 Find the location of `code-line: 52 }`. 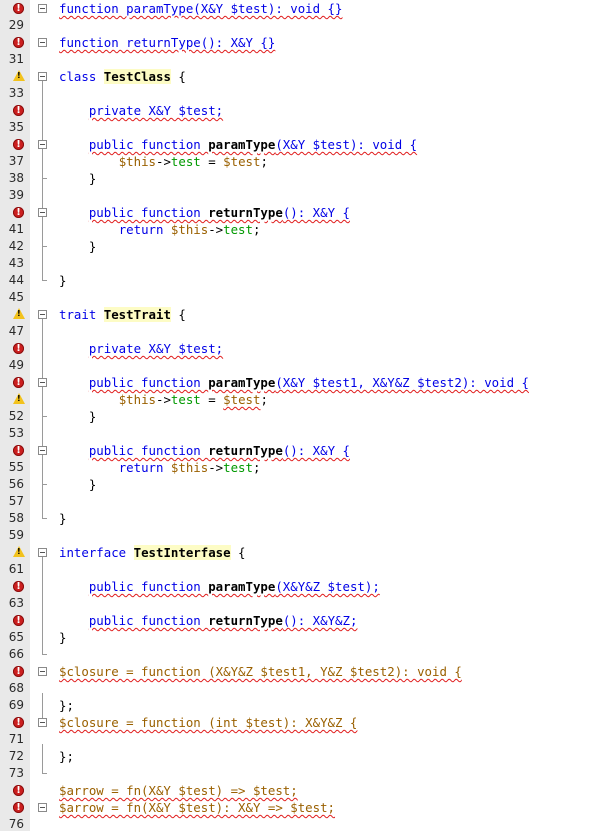

code-line: 52 } is located at coordinates (305, 416).